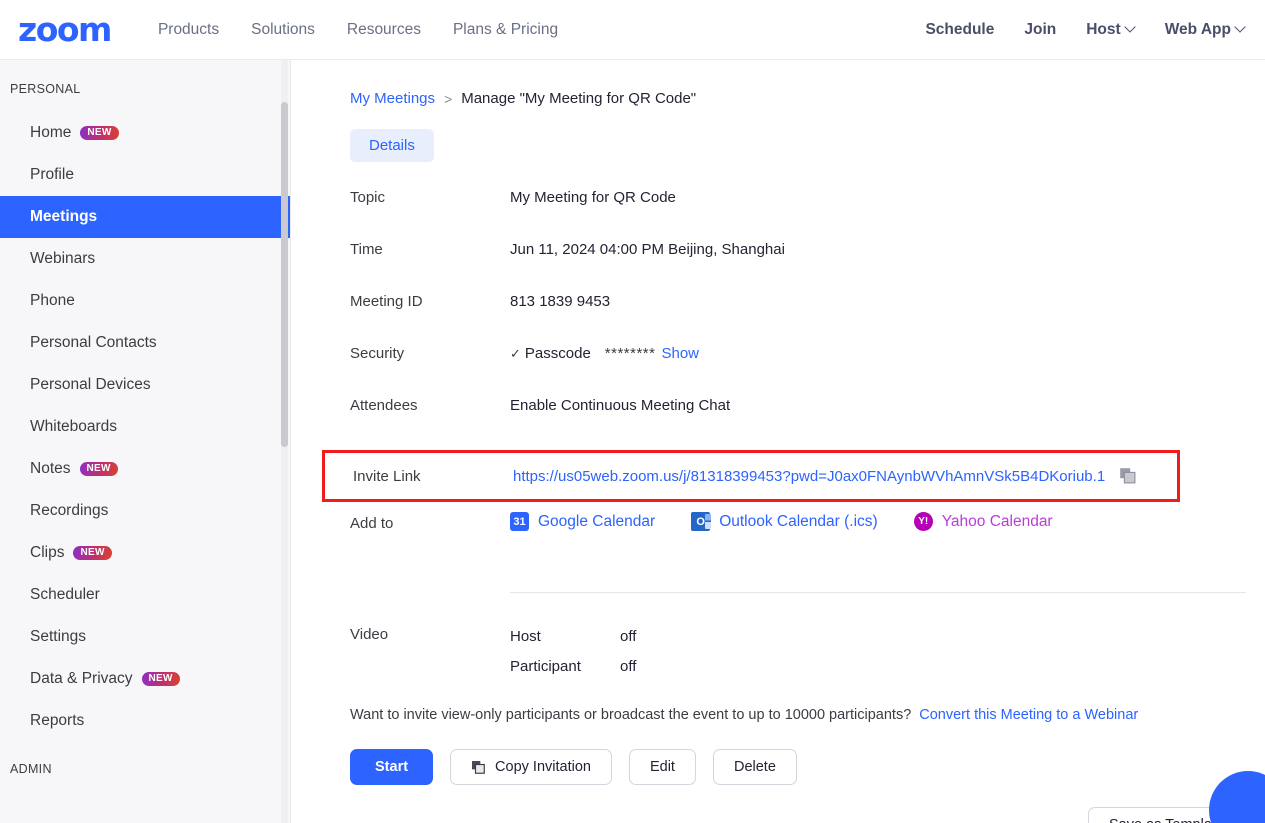  Describe the element at coordinates (579, 98) in the screenshot. I see `breadcrumb-current: Manage "My Meeting for QR Code"` at that location.